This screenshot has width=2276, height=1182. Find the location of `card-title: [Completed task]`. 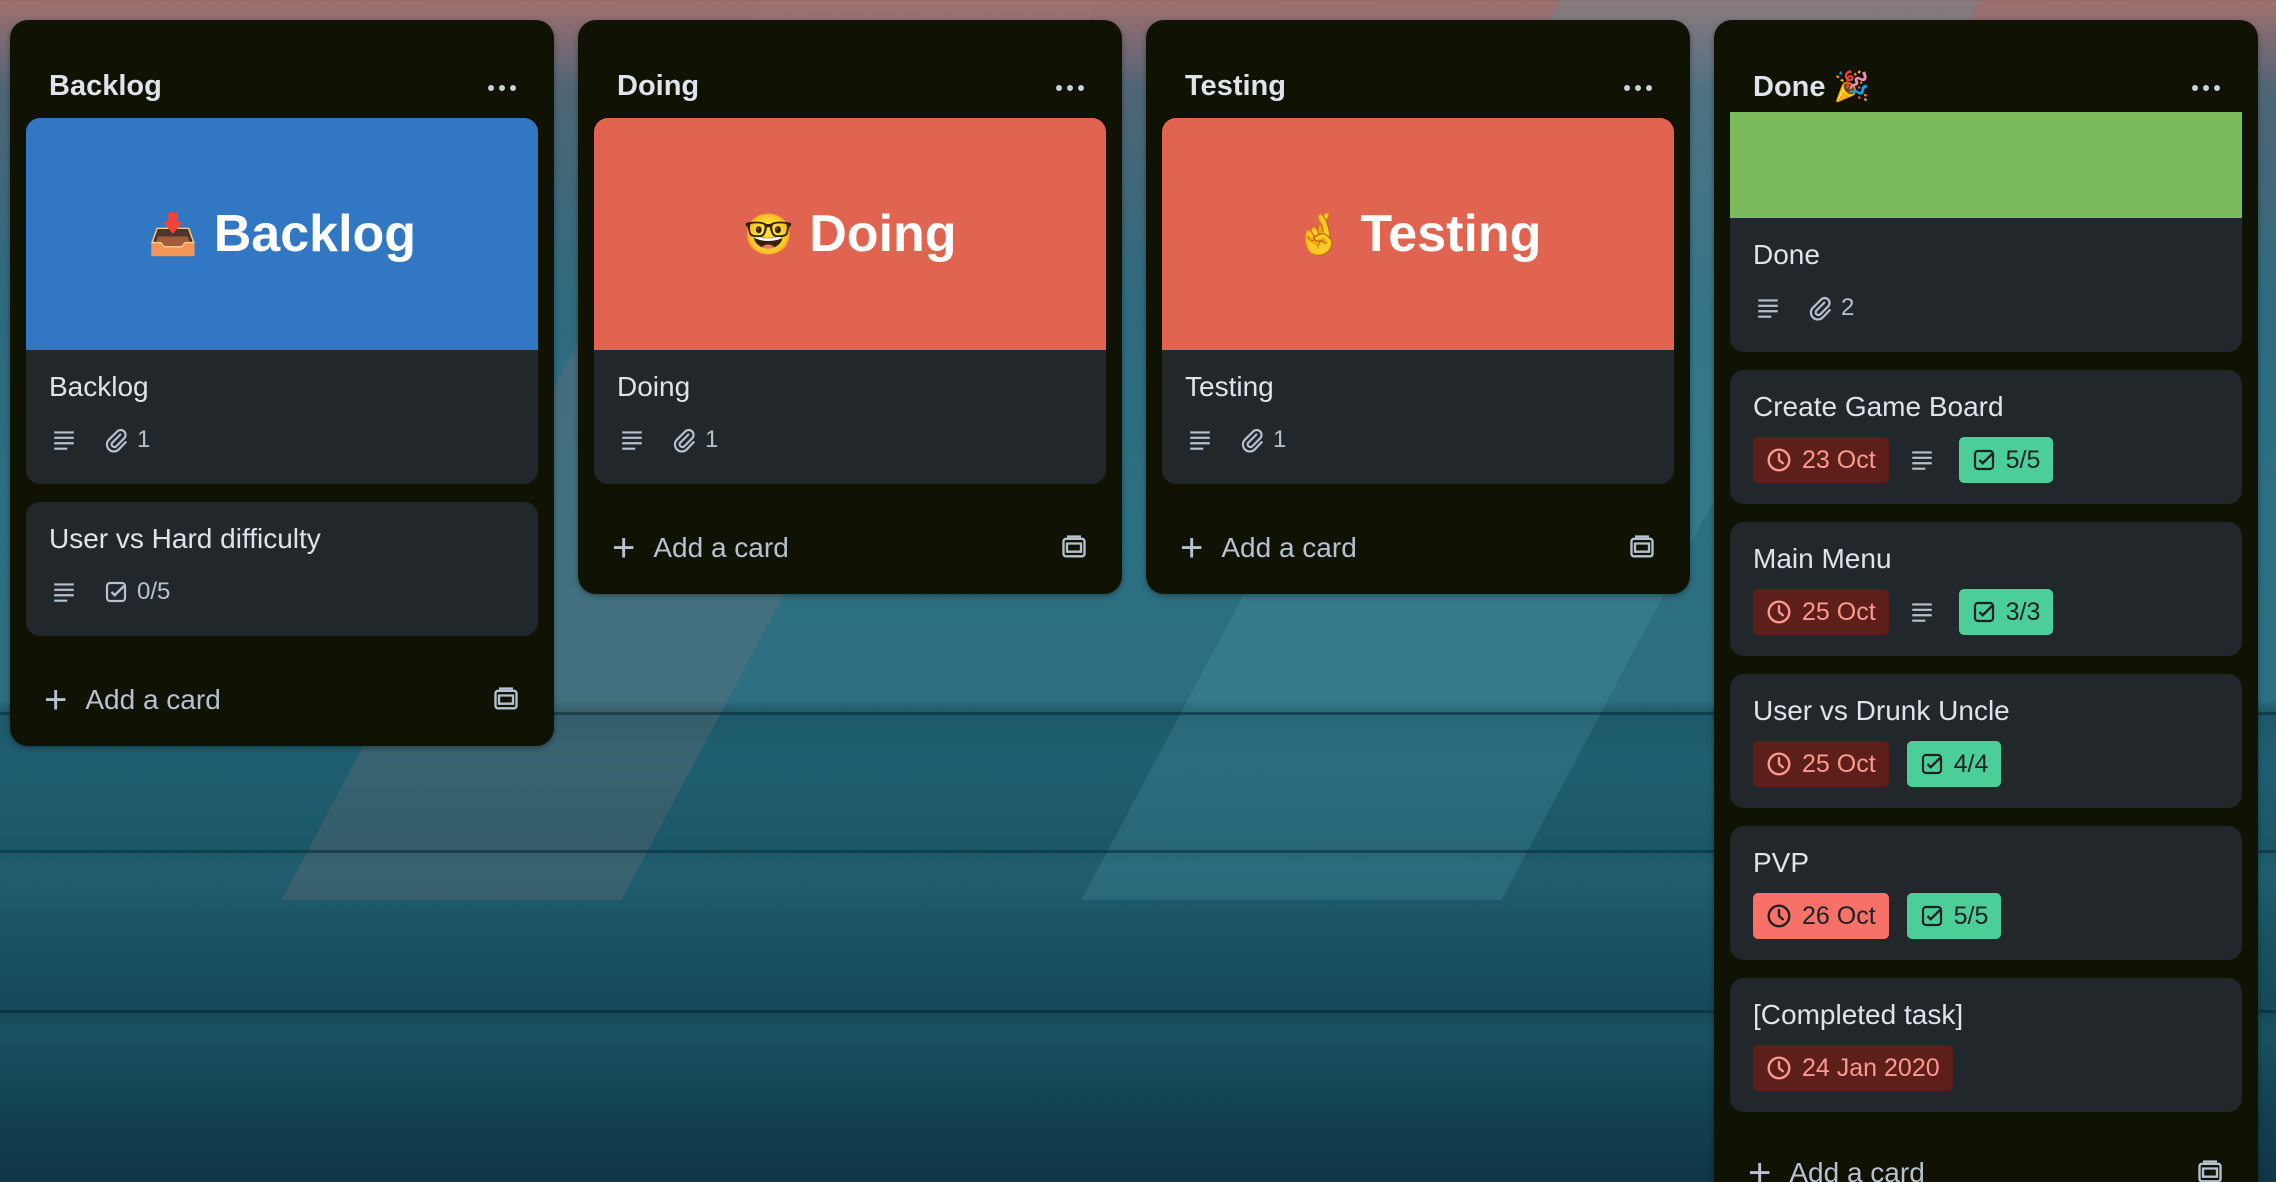

card-title: [Completed task] is located at coordinates (1858, 1014).